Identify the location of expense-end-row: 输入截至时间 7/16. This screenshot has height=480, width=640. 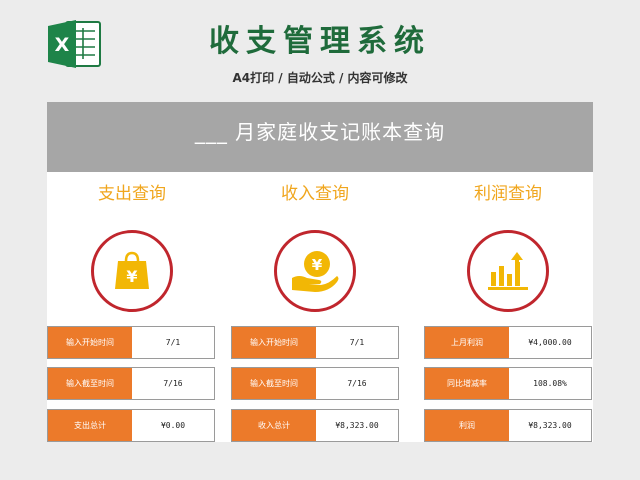
(131, 383).